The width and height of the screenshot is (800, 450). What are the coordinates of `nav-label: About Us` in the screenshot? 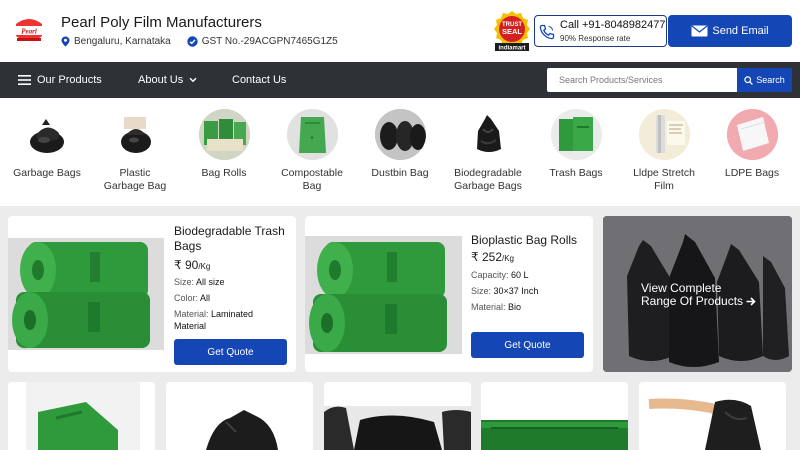 It's located at (161, 80).